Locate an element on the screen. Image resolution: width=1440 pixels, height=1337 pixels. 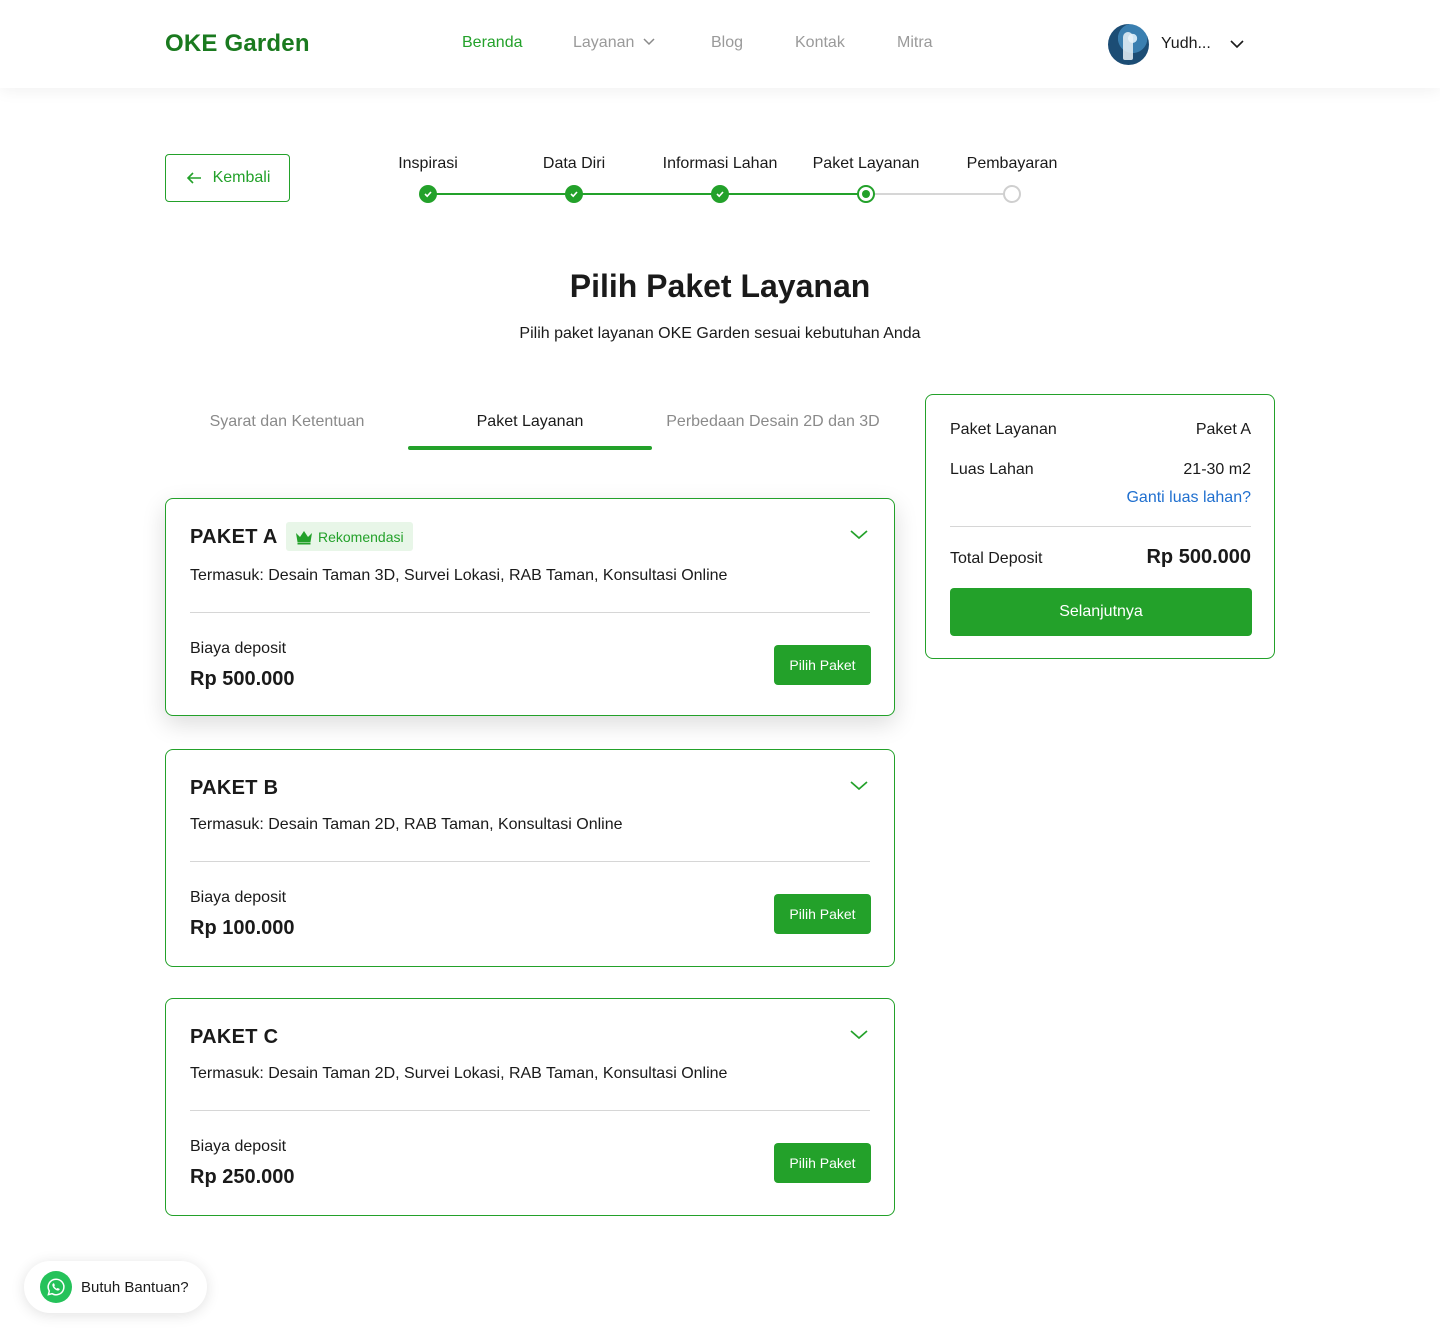
pick-package-b-button: Pilih Paket is located at coordinates (822, 914).